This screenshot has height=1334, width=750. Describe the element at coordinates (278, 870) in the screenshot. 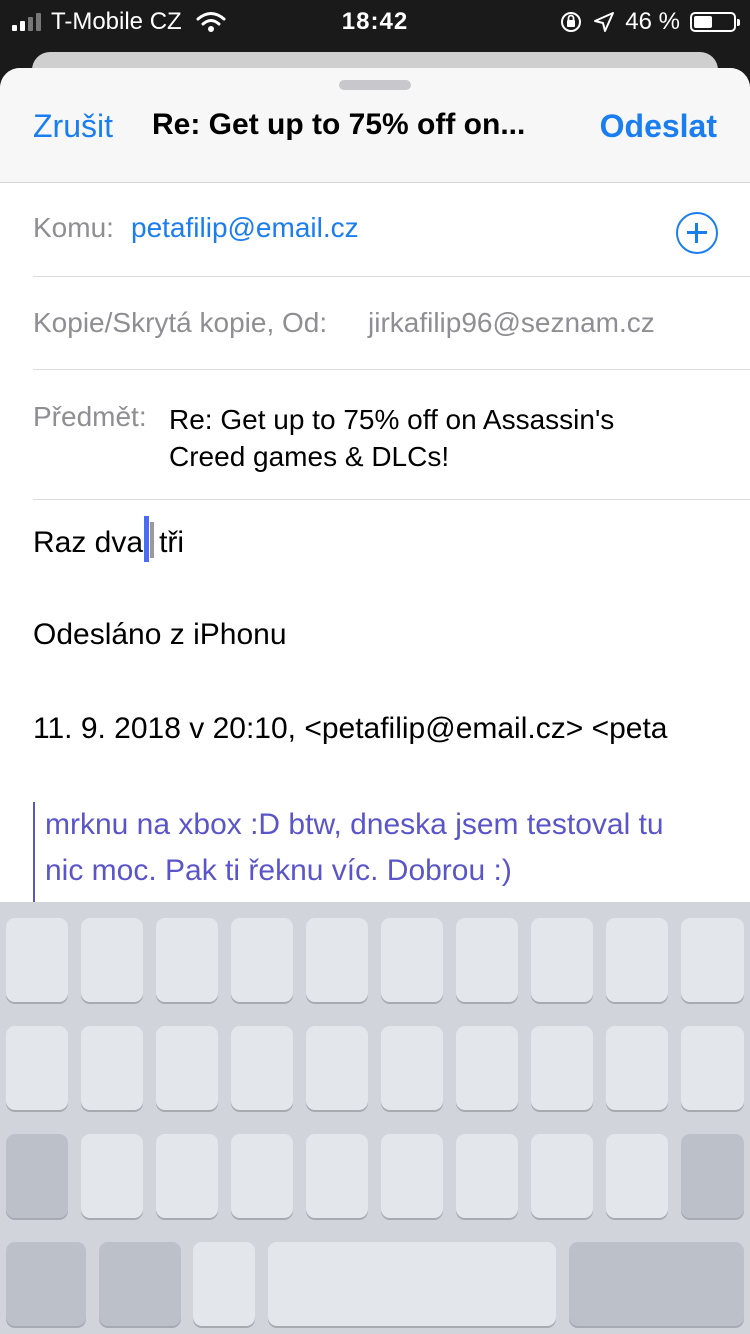

I see `quote-line: nic moc. Pak ti řeknu víc. Dobrou :)` at that location.